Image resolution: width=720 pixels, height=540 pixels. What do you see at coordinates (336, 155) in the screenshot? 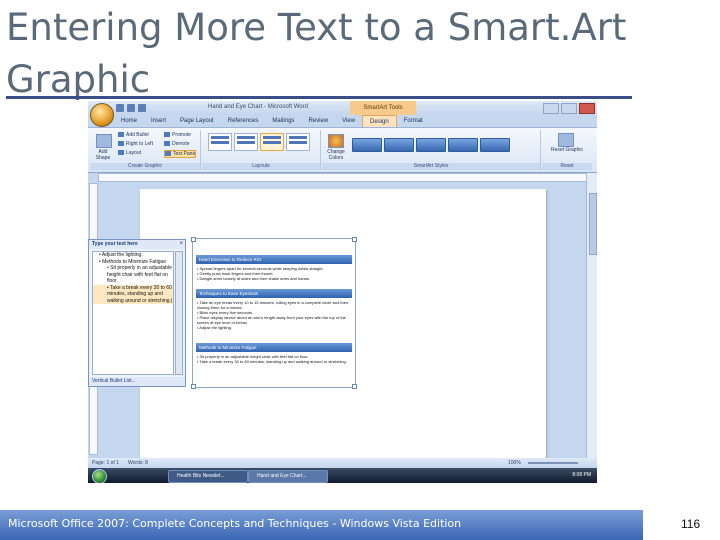
I see `change-colors-button: Change Colors` at bounding box center [336, 155].